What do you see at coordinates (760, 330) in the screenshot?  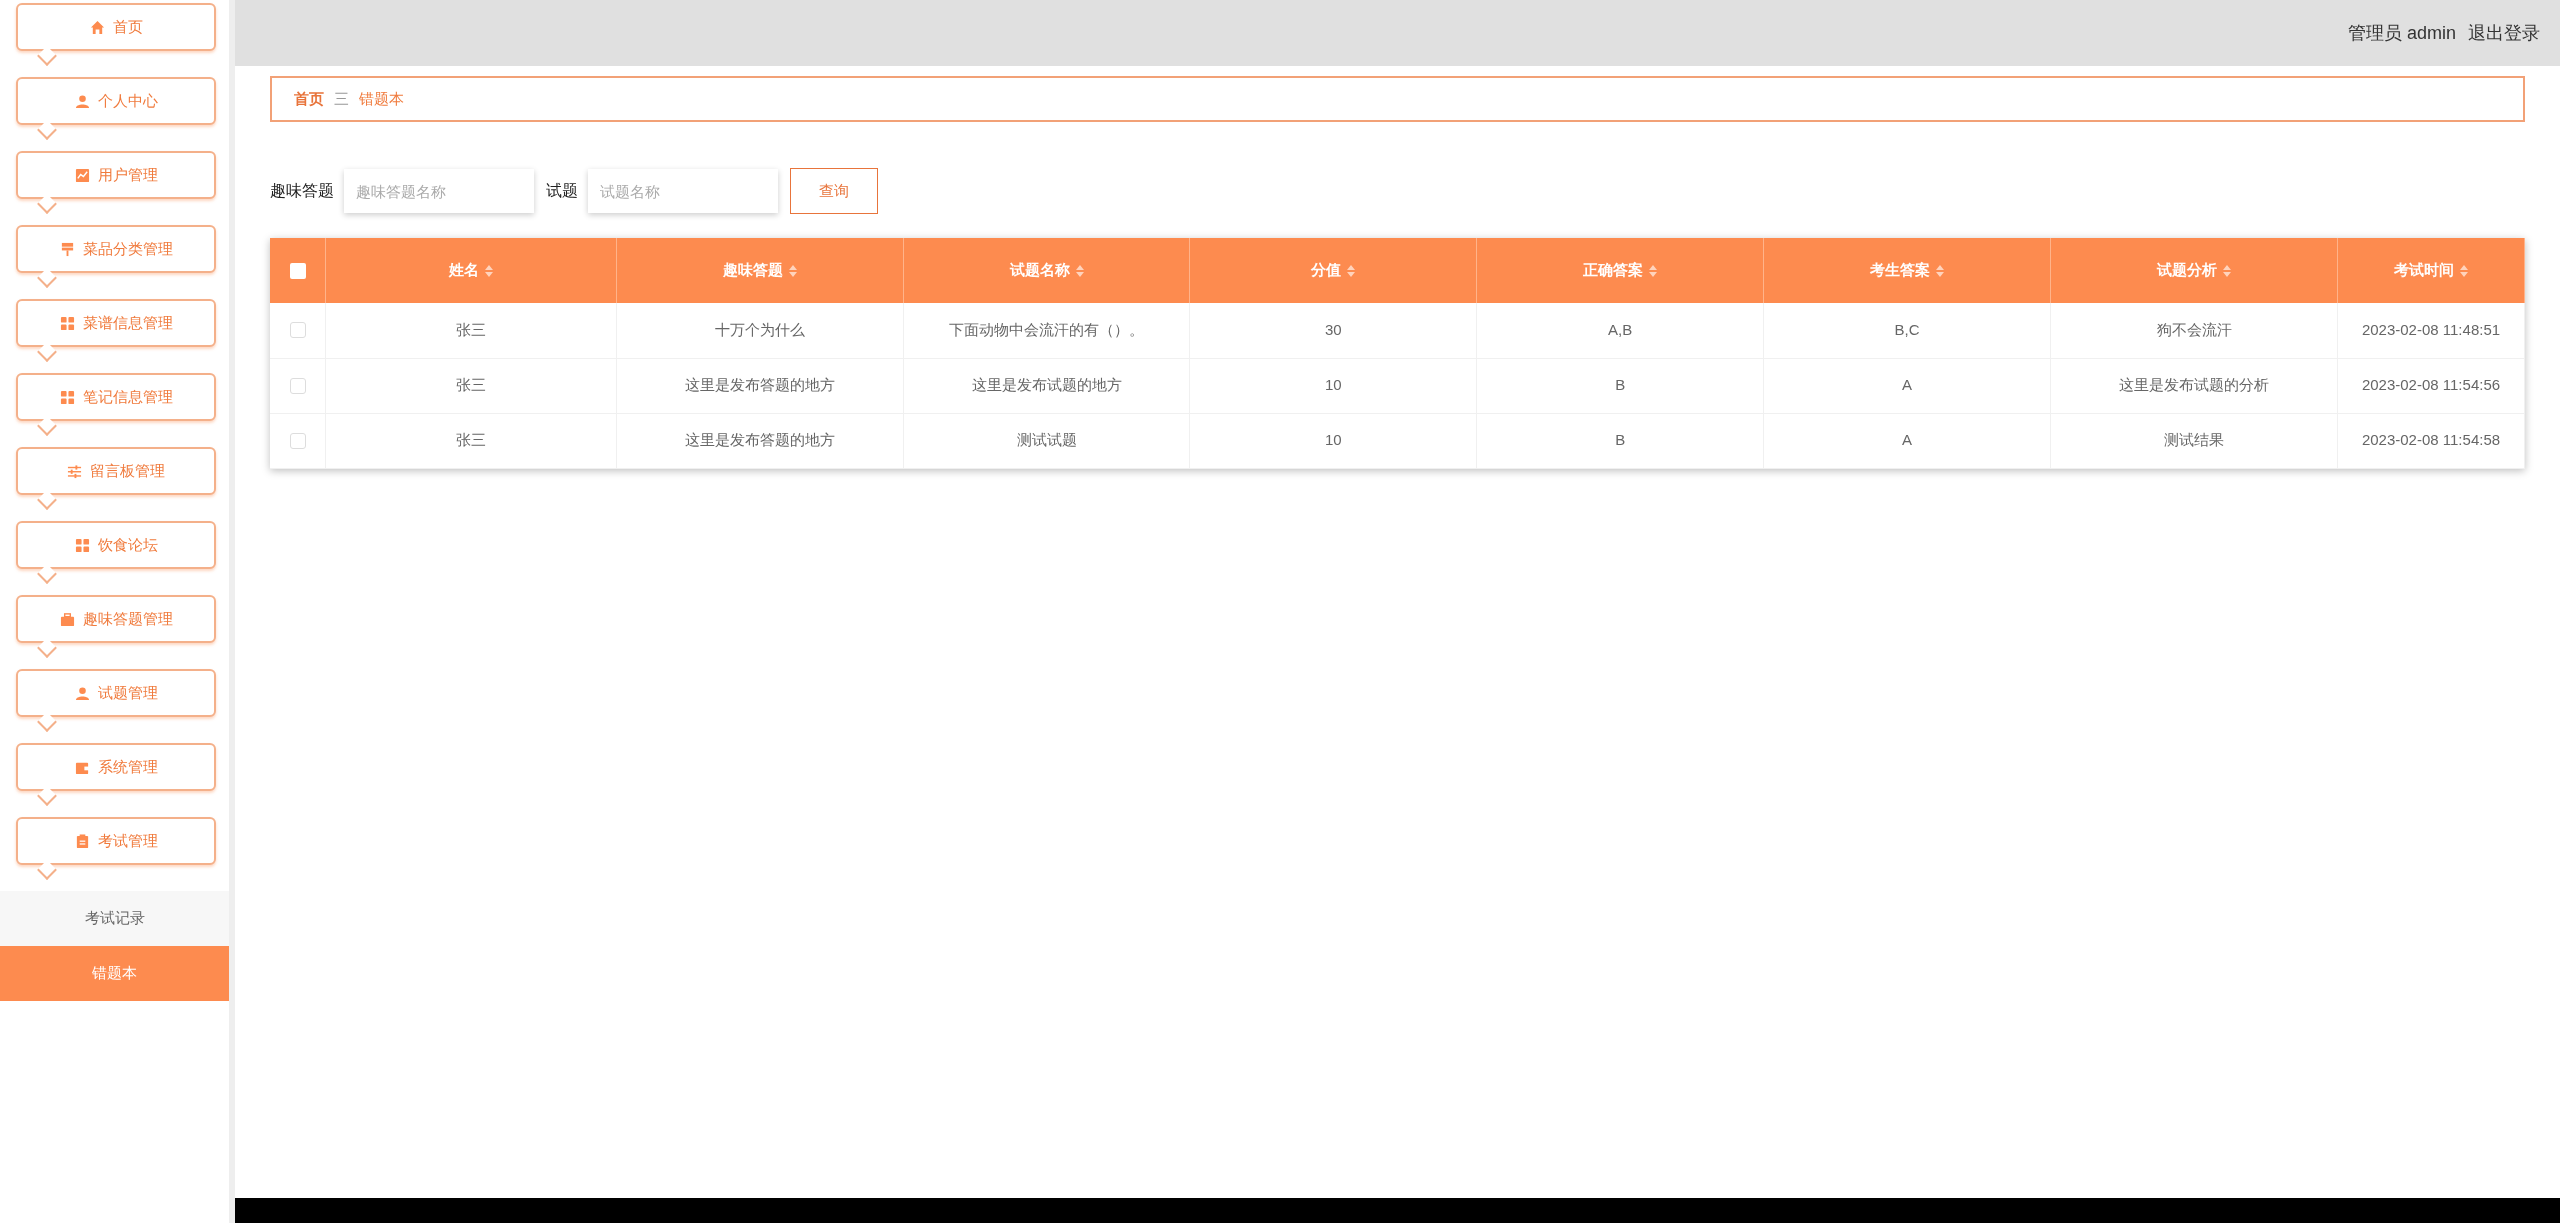 I see `table-cell: 十万个为什么` at bounding box center [760, 330].